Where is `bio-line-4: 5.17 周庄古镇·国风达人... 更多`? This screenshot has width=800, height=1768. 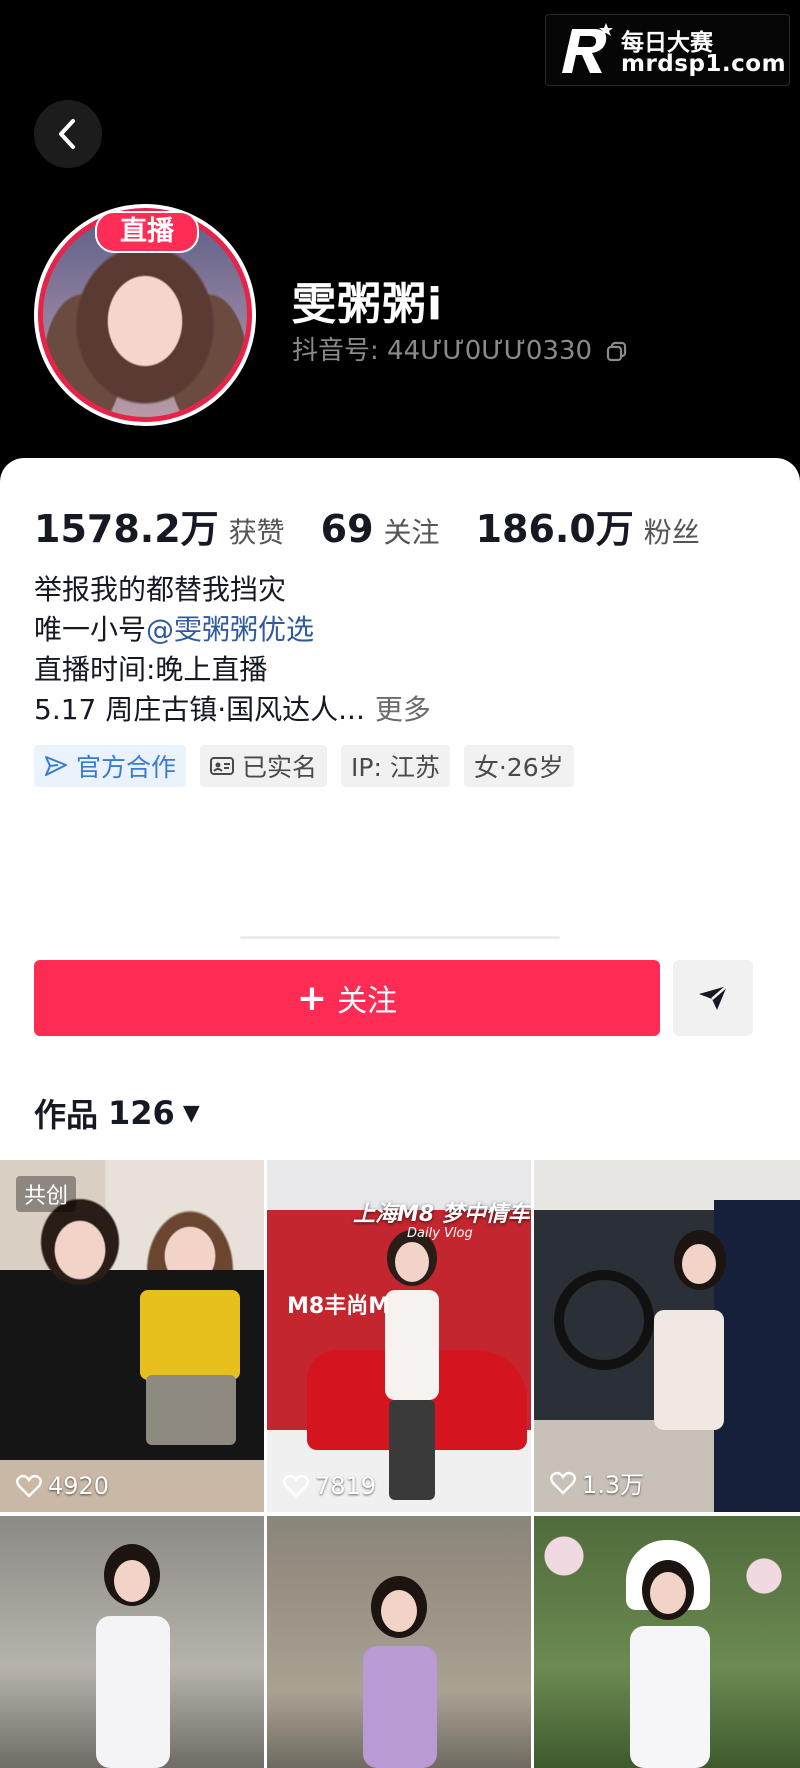
bio-line-4: 5.17 周庄古镇·国风达人... 更多 is located at coordinates (232, 710).